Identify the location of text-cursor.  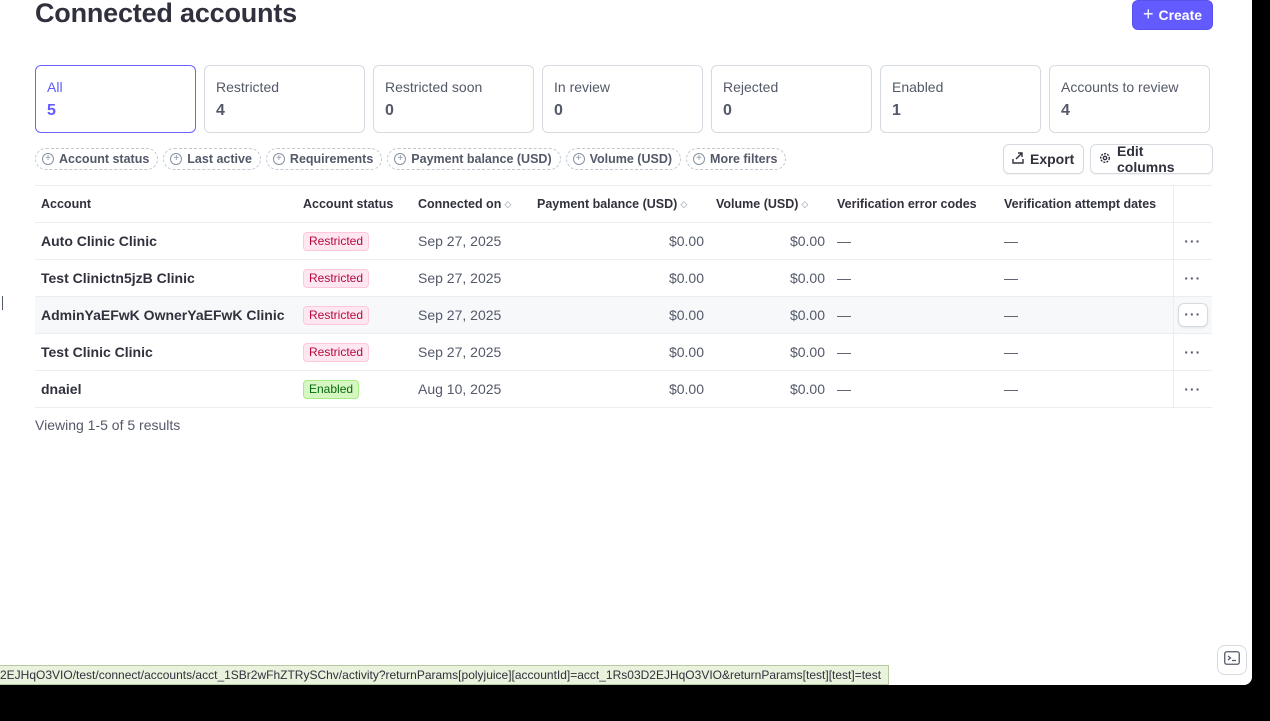
(2, 303).